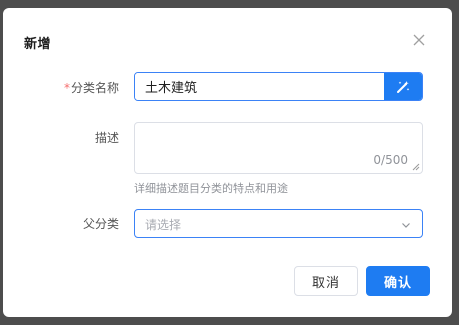 The width and height of the screenshot is (459, 325). Describe the element at coordinates (278, 148) in the screenshot. I see `description-field: 0/500` at that location.